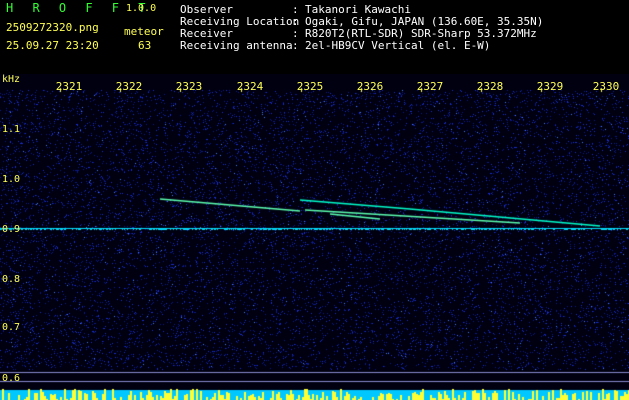 The width and height of the screenshot is (629, 400). I want to click on time-tick-label: 2329, so click(550, 86).